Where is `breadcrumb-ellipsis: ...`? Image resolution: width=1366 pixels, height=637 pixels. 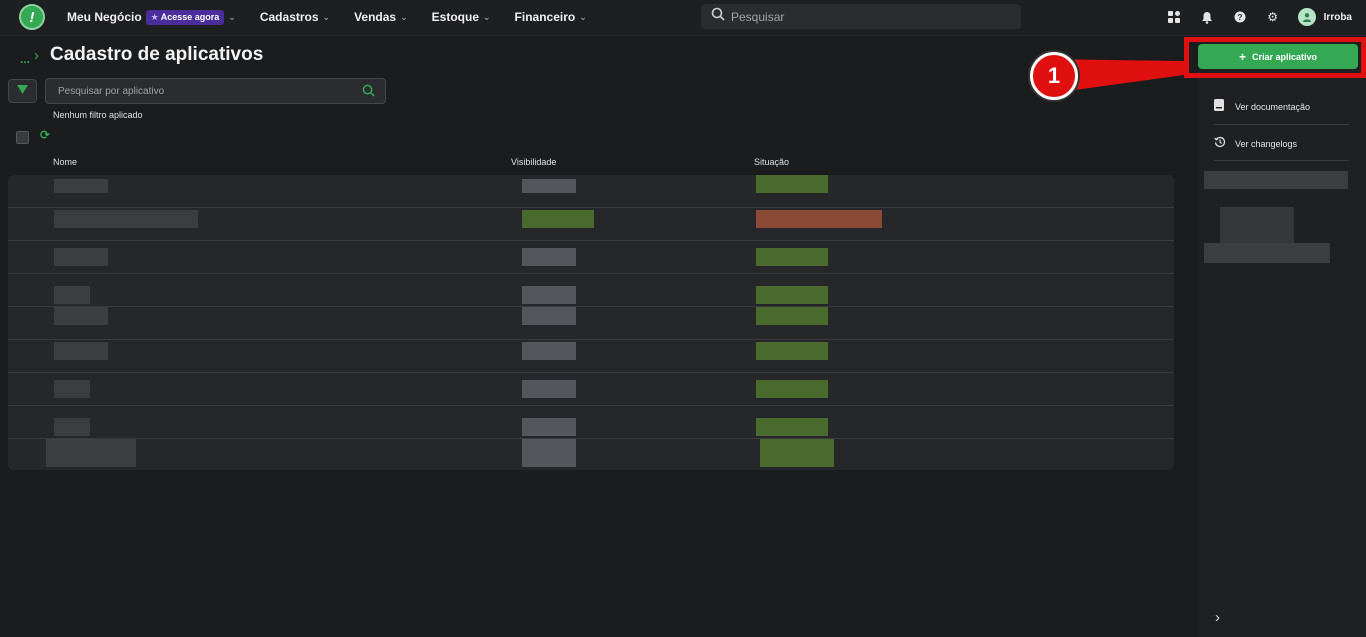
breadcrumb-ellipsis: ... is located at coordinates (25, 59).